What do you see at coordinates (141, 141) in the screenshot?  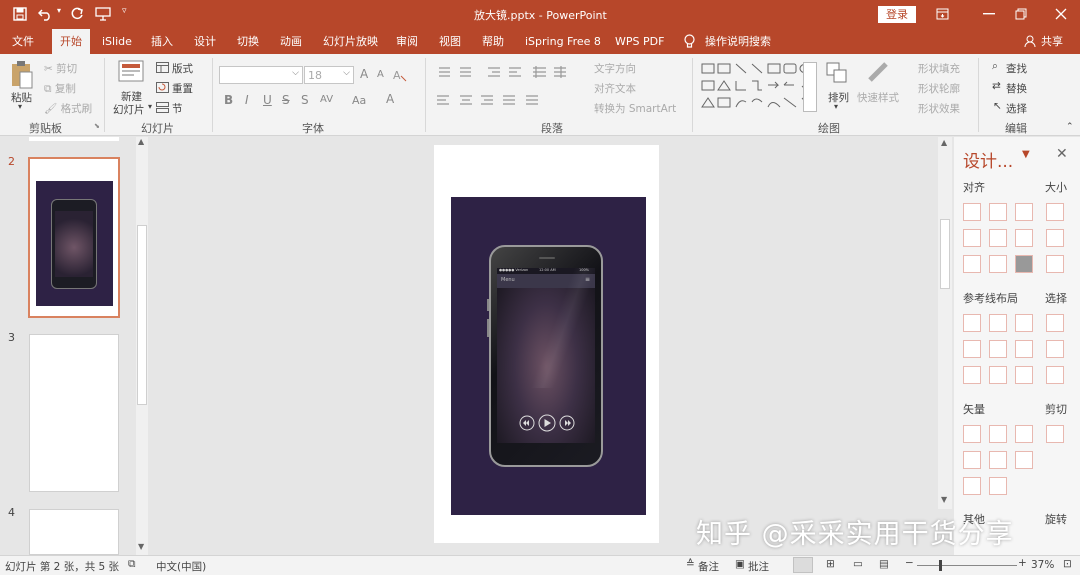 I see `scroll-up-icon: ▲` at bounding box center [141, 141].